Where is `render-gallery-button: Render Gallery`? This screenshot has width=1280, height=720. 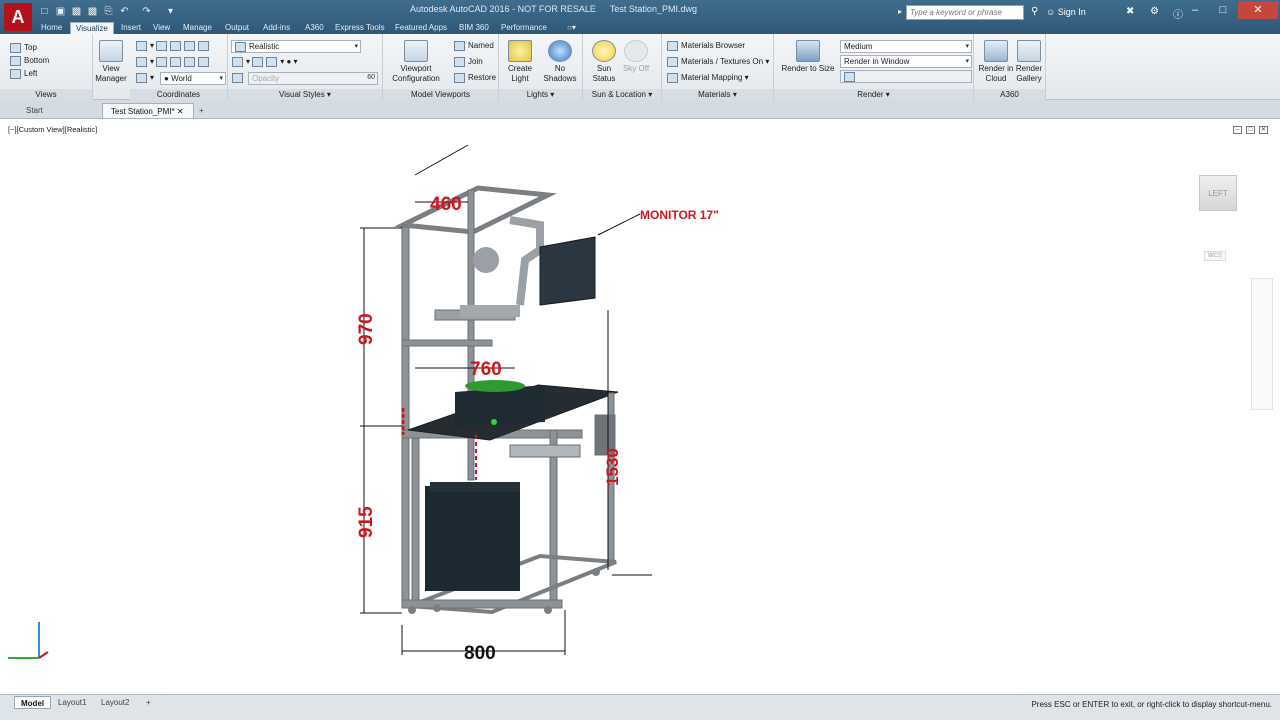
render-gallery-button: Render Gallery is located at coordinates (1029, 62).